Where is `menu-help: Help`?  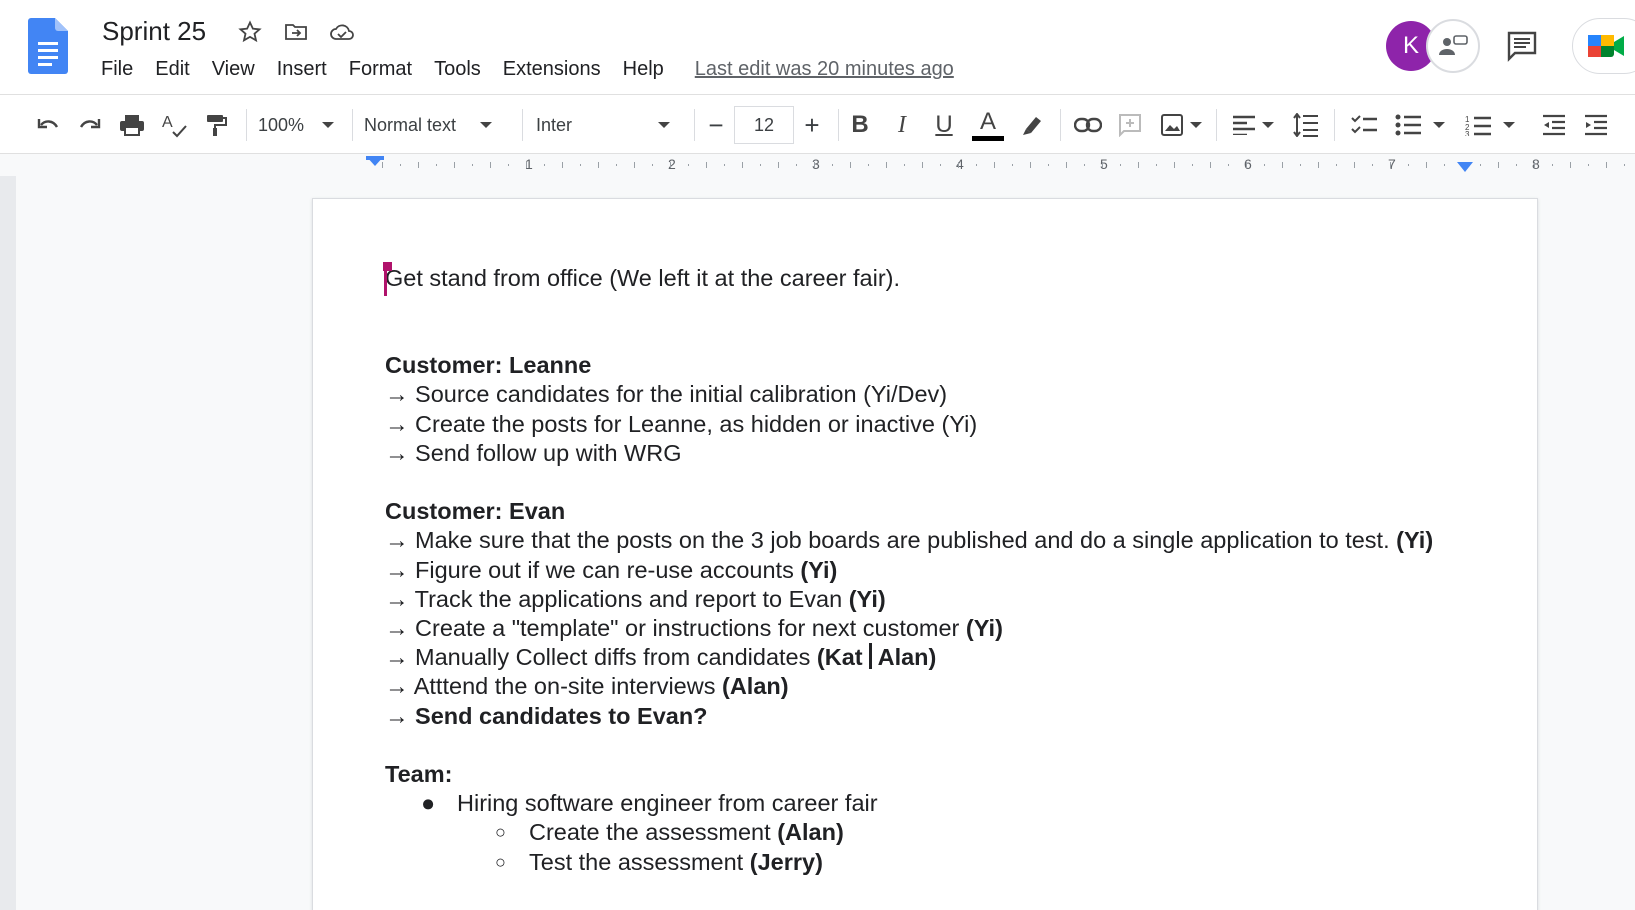
menu-help: Help is located at coordinates (643, 69).